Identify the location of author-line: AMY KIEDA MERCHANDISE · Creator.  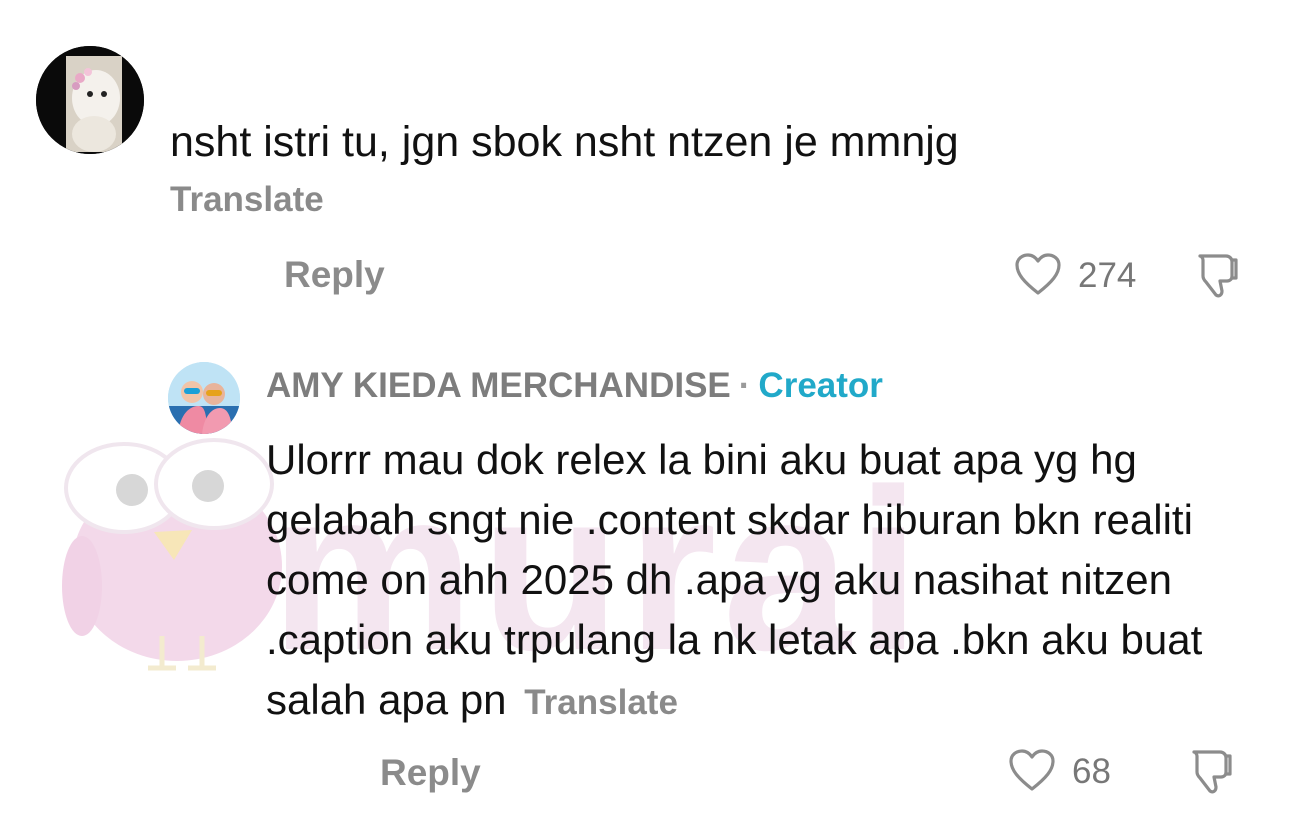
(574, 386).